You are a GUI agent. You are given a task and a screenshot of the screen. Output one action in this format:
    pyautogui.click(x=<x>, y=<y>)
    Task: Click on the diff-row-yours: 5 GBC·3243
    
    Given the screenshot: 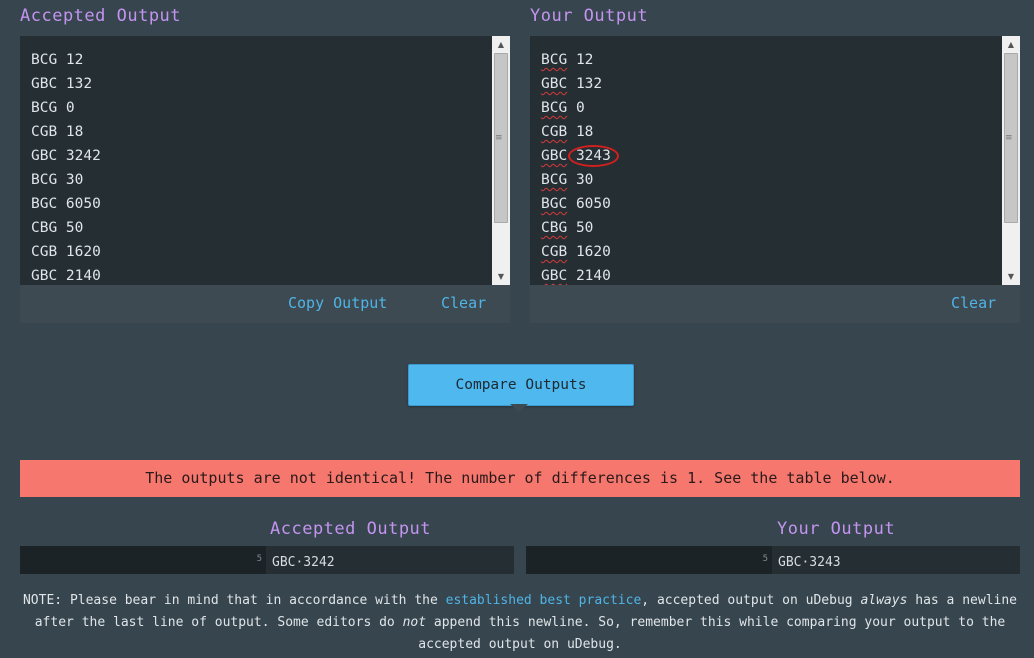 What is the action you would take?
    pyautogui.click(x=773, y=560)
    